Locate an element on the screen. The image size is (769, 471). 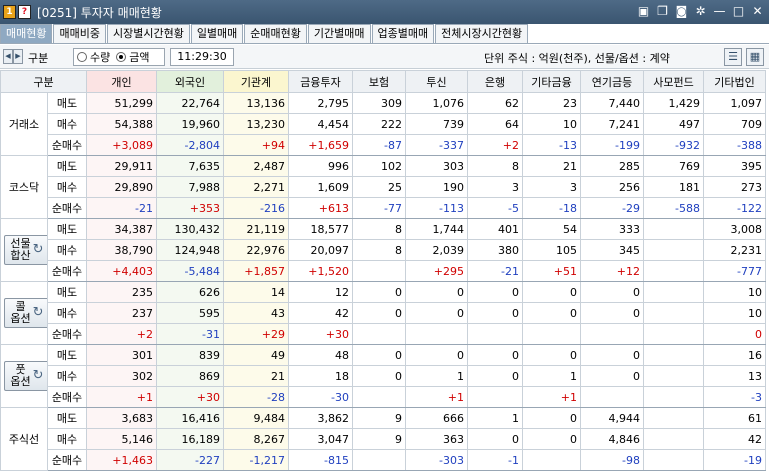
radio-amount is located at coordinates (121, 57).